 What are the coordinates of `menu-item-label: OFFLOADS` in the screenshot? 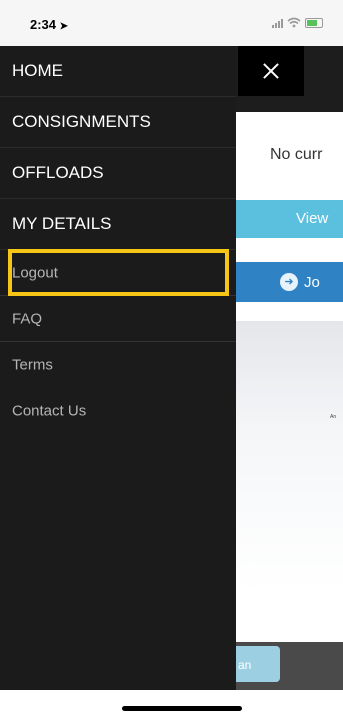 It's located at (58, 172).